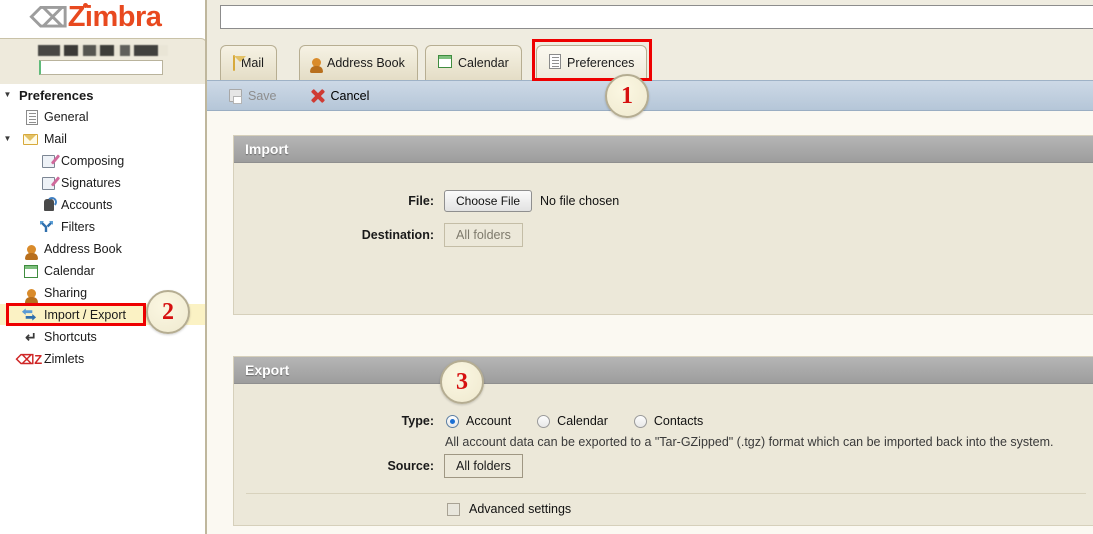 Image resolution: width=1093 pixels, height=534 pixels. I want to click on advanced-settings-checkbox, so click(453, 509).